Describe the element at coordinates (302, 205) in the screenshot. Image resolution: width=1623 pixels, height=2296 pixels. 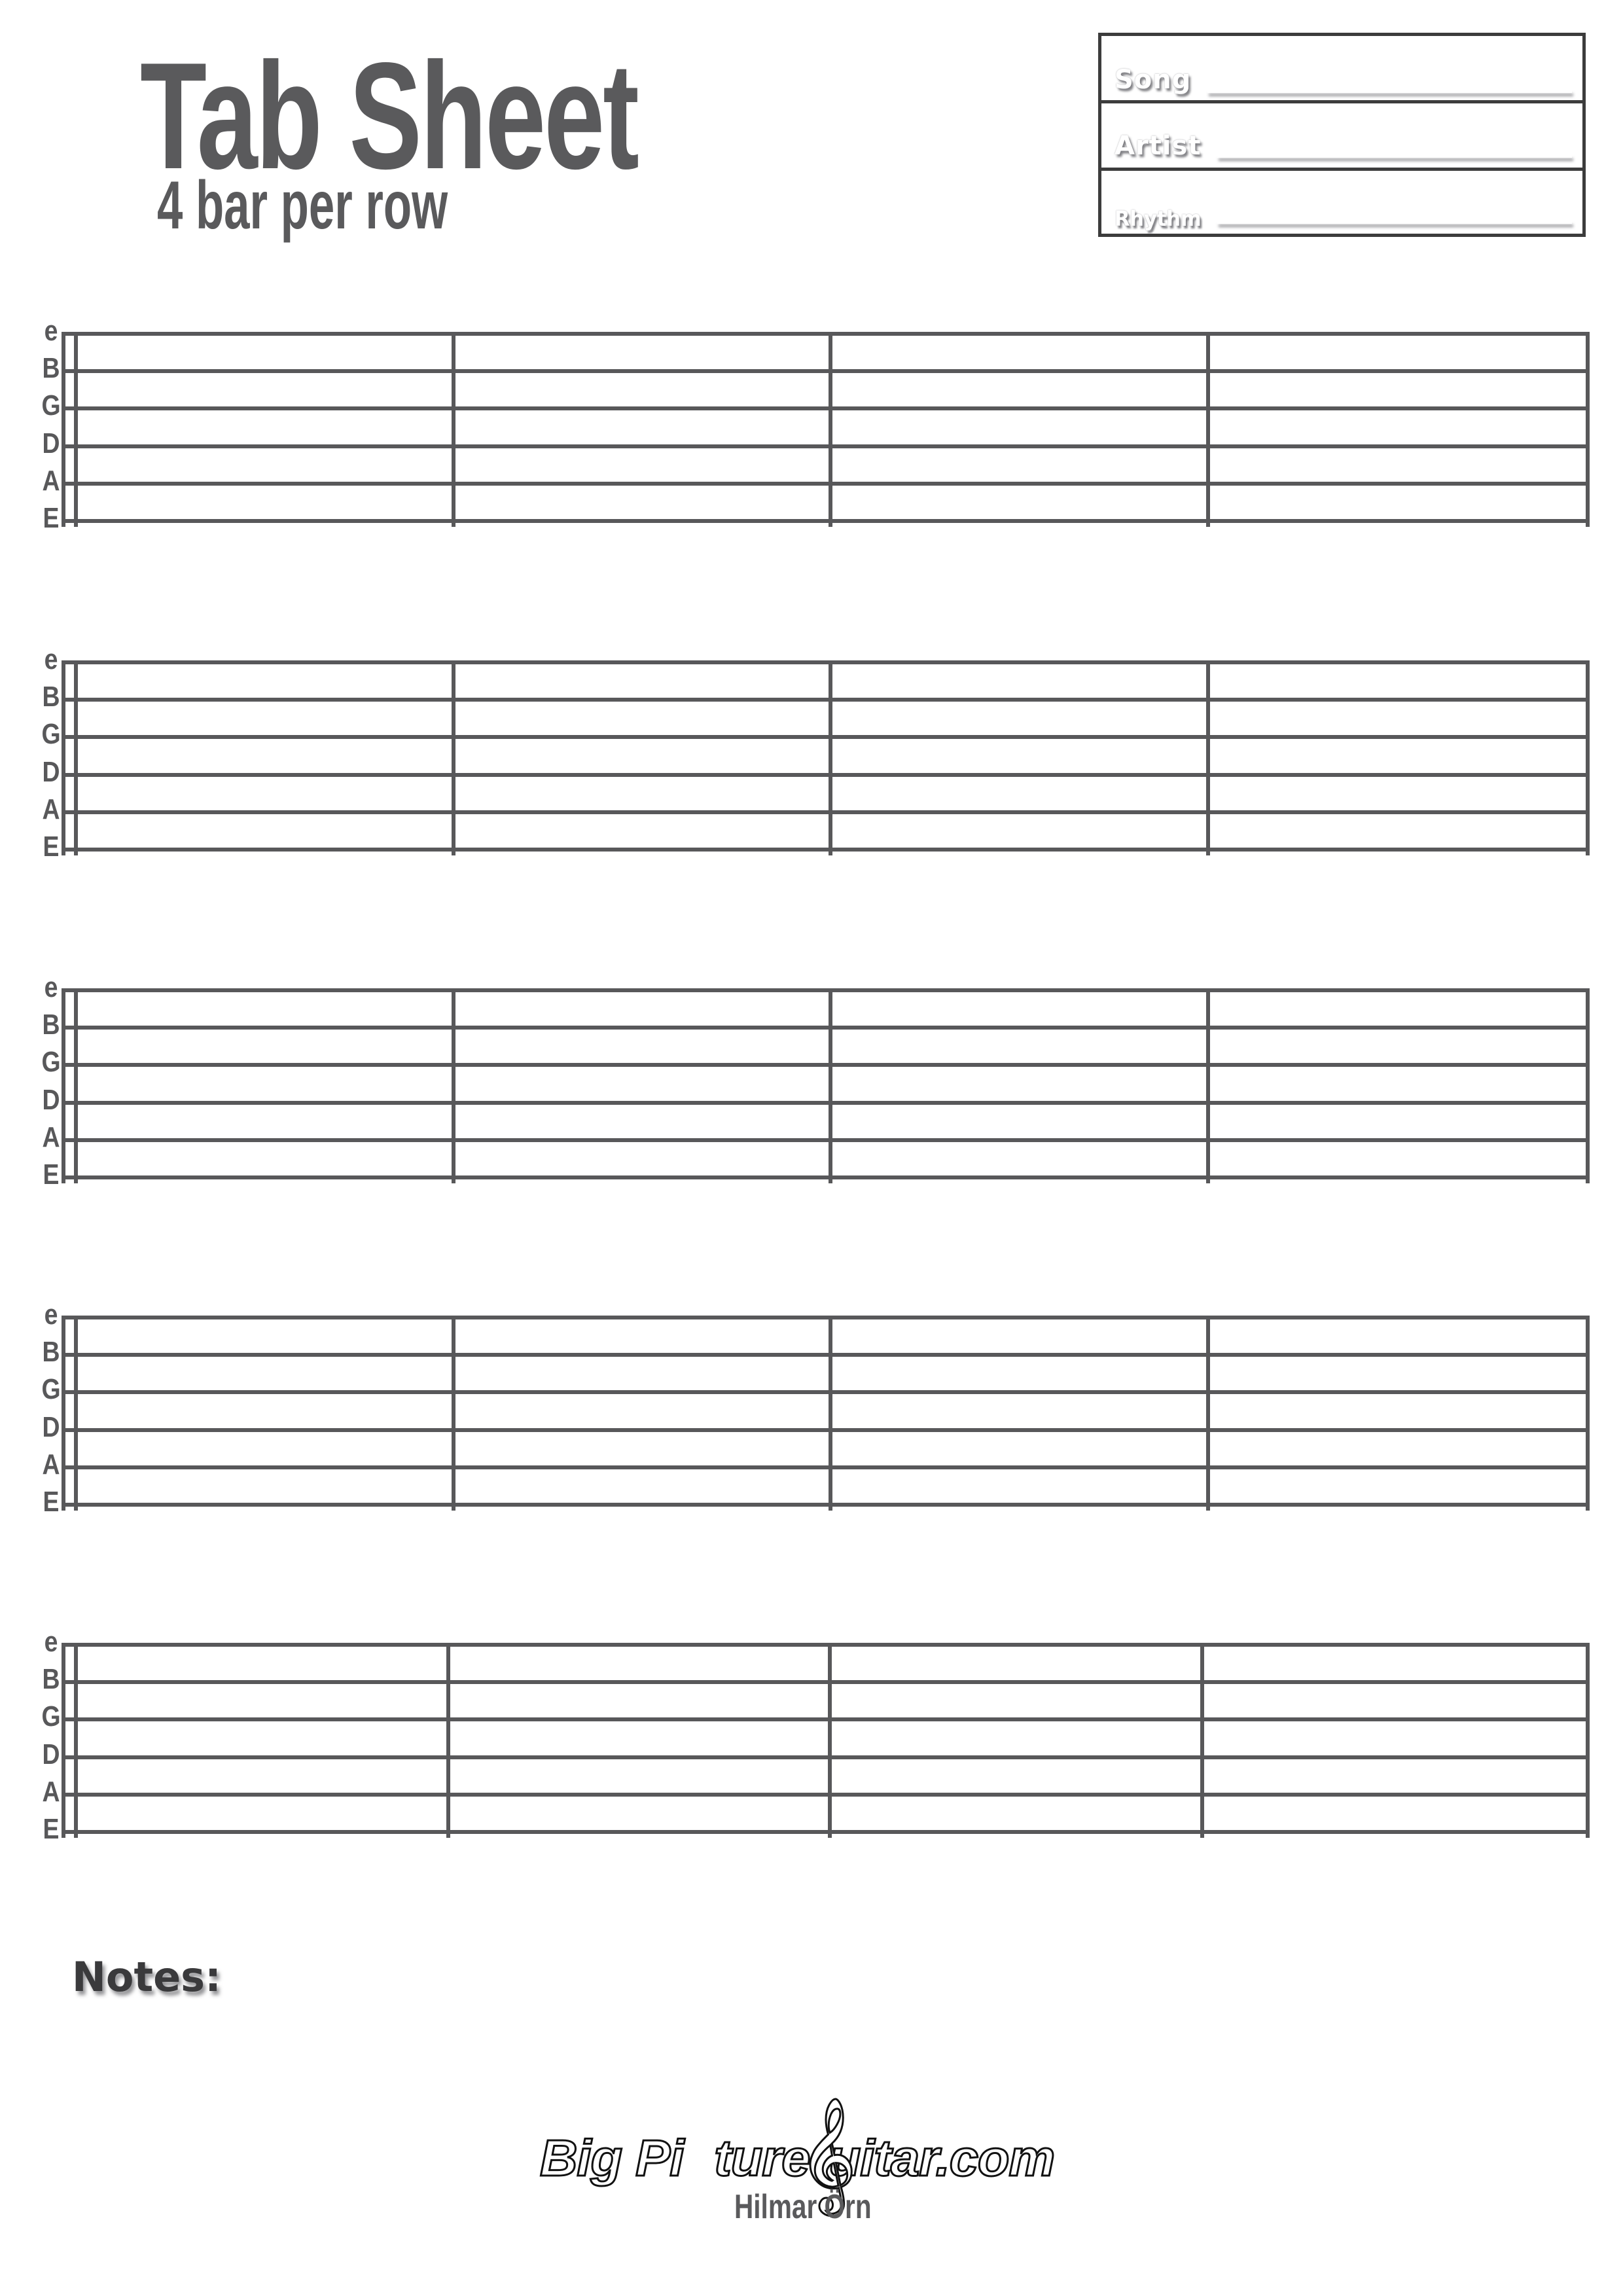
I see `page-subtitle: 4 bar per row` at that location.